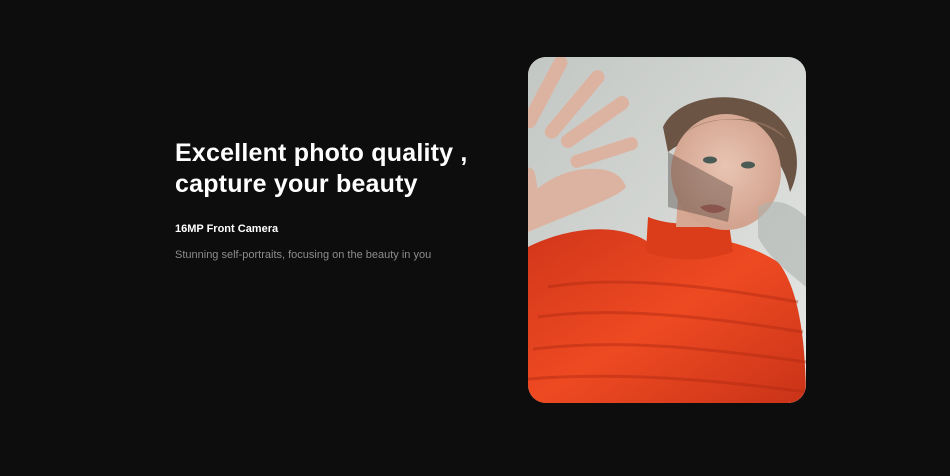 Image resolution: width=950 pixels, height=476 pixels. Describe the element at coordinates (321, 153) in the screenshot. I see `headline-line-1: Excellent photo quality ,` at that location.